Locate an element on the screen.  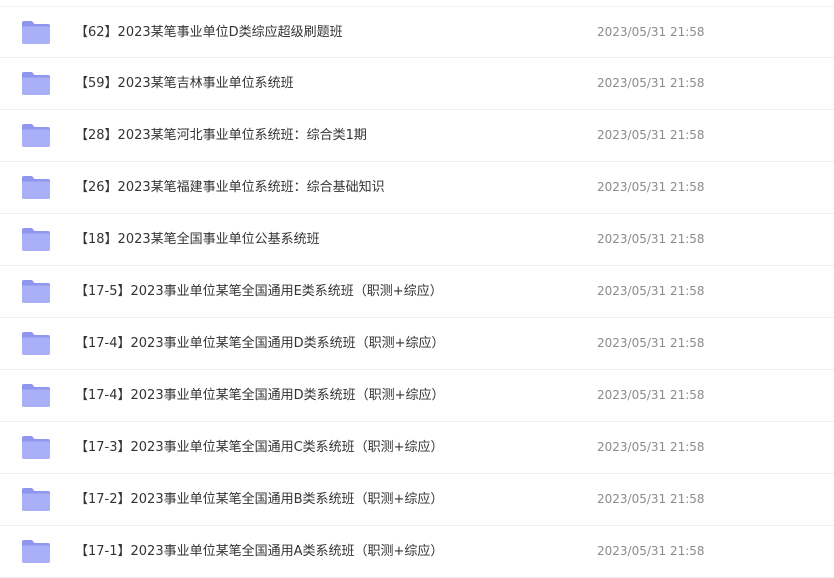
file-name: 【18】2023某笔全国事业单位公基系统班 is located at coordinates (197, 239).